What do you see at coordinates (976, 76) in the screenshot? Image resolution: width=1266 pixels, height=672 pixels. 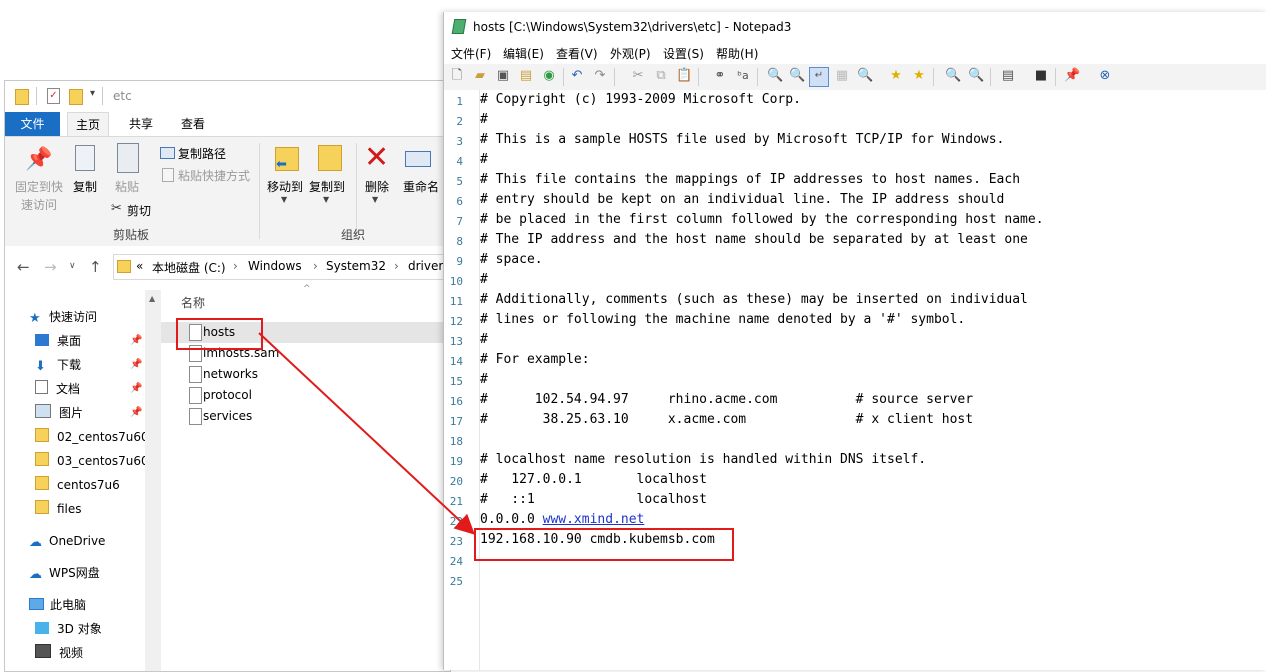 I see `zoom-out-icon: 🔍` at bounding box center [976, 76].